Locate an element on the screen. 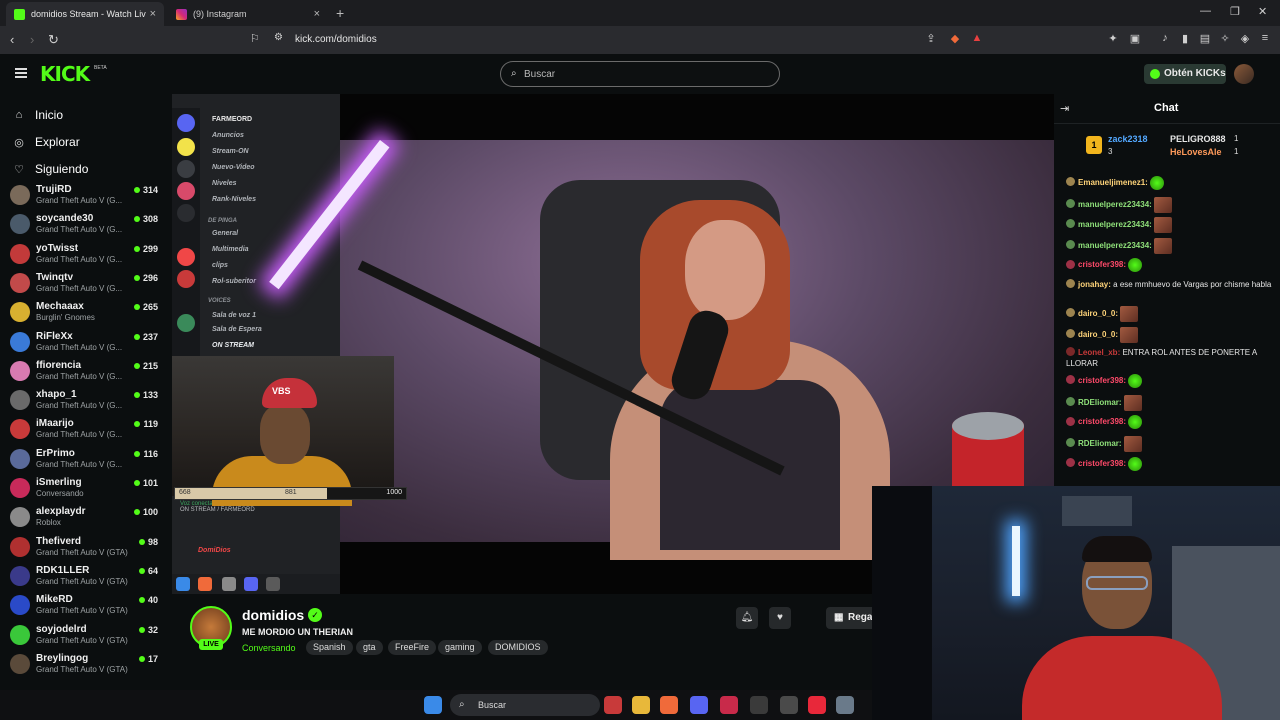 Image resolution: width=1280 pixels, height=720 pixels. sidebar-channel: ErPrimo Grand Theft Auto V (G... 116 is located at coordinates (86, 459).